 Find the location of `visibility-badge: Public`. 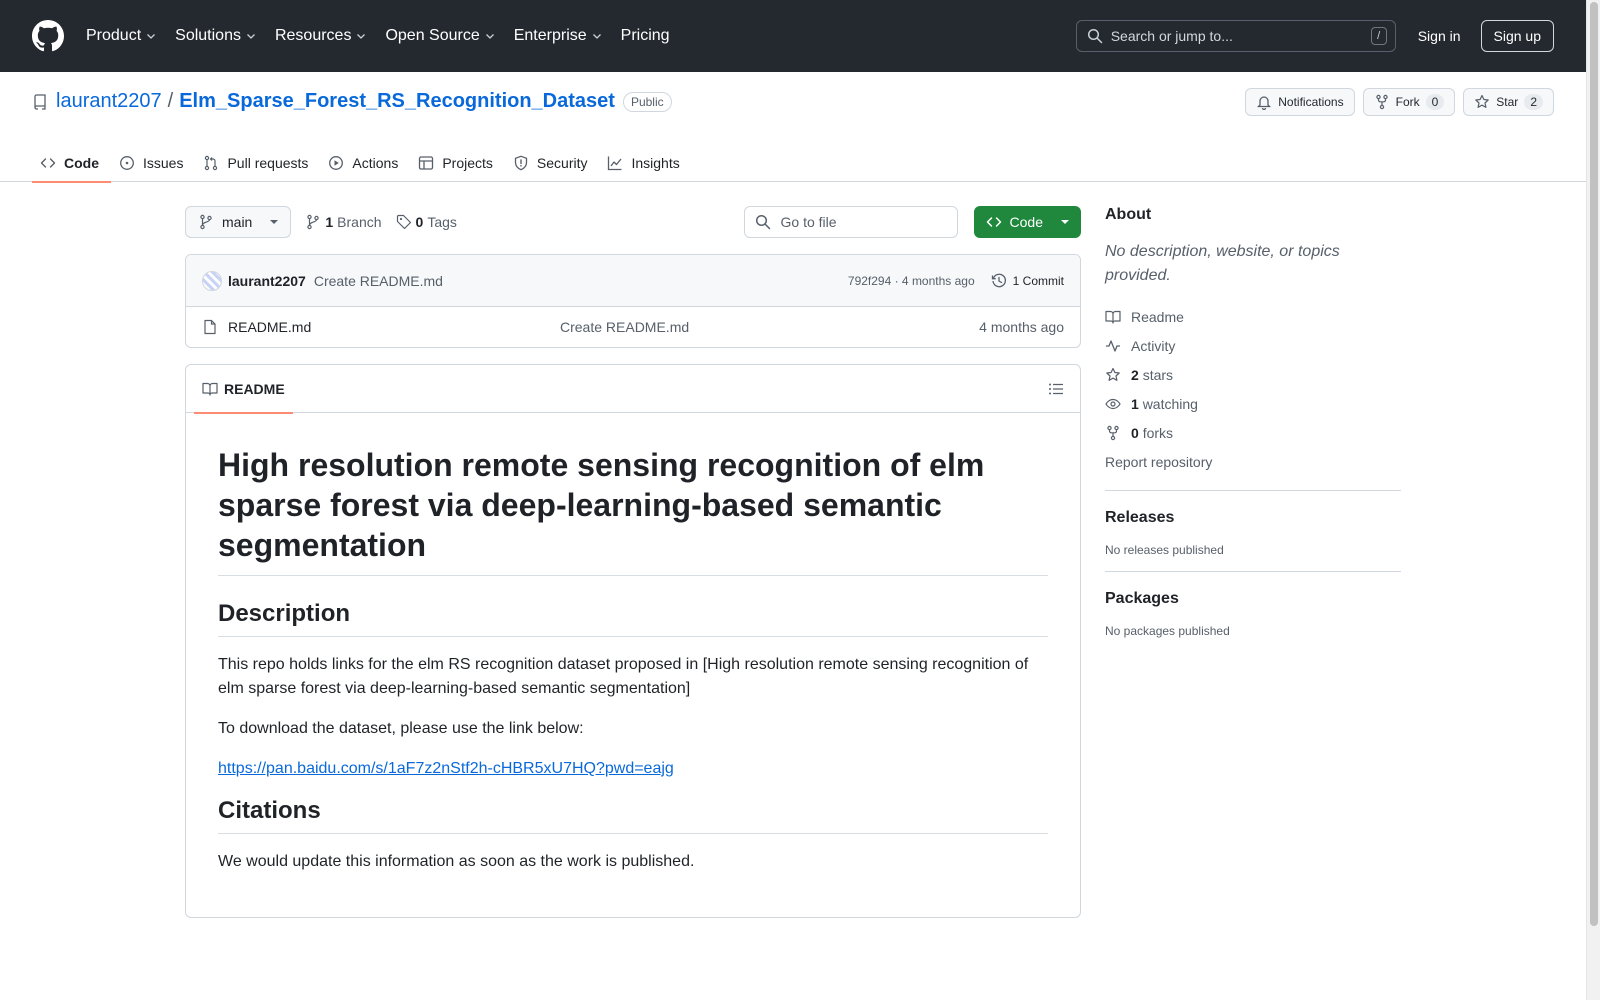

visibility-badge: Public is located at coordinates (647, 101).